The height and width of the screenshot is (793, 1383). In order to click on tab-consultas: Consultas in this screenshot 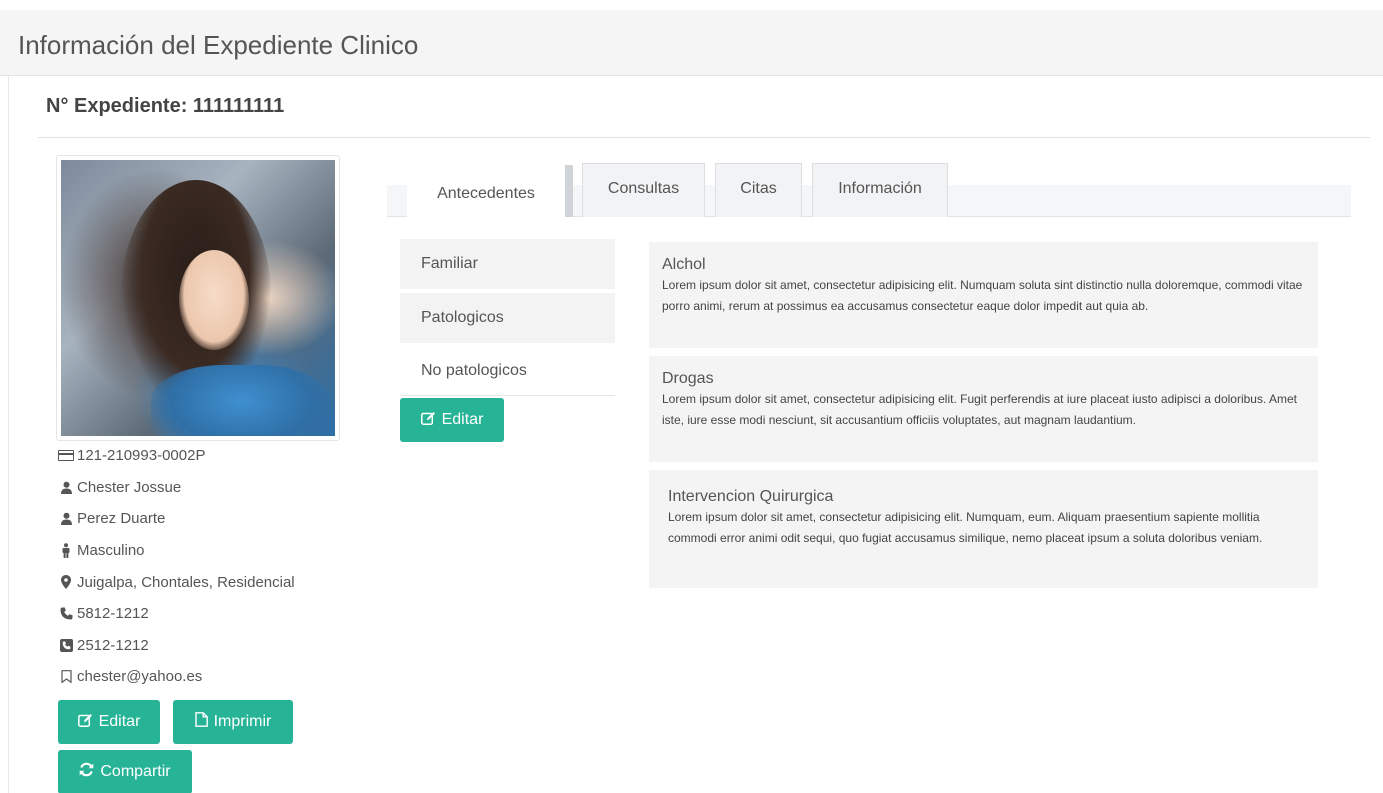, I will do `click(643, 190)`.